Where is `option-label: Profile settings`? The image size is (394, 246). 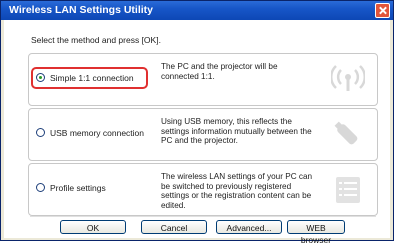 option-label: Profile settings is located at coordinates (78, 188).